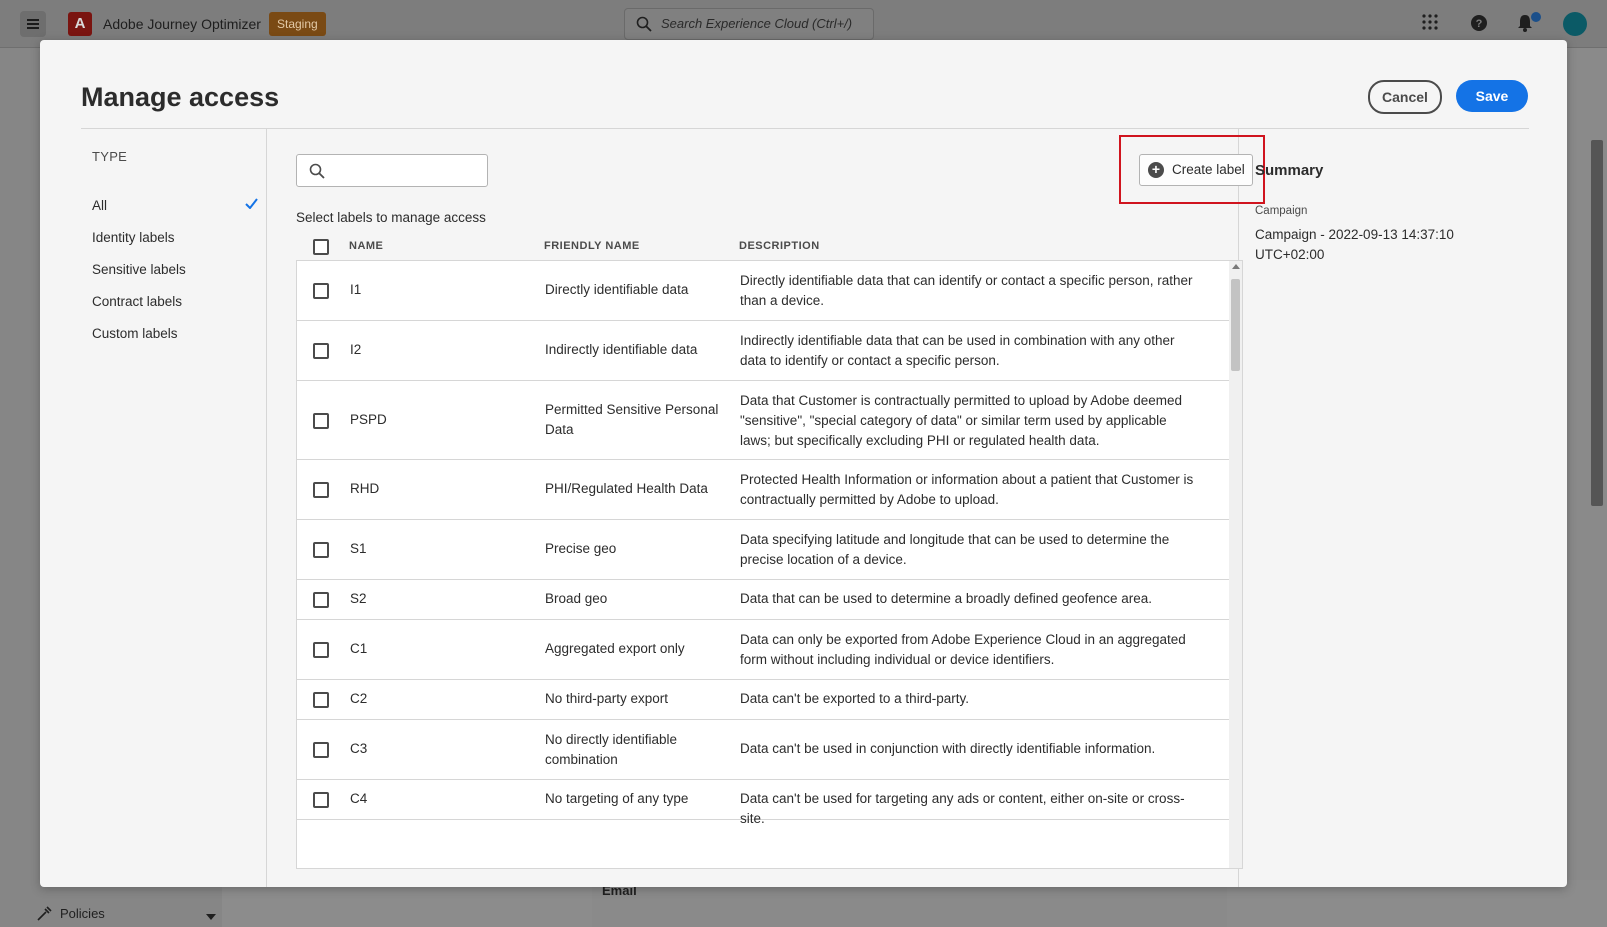 The image size is (1607, 927). What do you see at coordinates (180, 97) in the screenshot?
I see `dialog-title: Manage access` at bounding box center [180, 97].